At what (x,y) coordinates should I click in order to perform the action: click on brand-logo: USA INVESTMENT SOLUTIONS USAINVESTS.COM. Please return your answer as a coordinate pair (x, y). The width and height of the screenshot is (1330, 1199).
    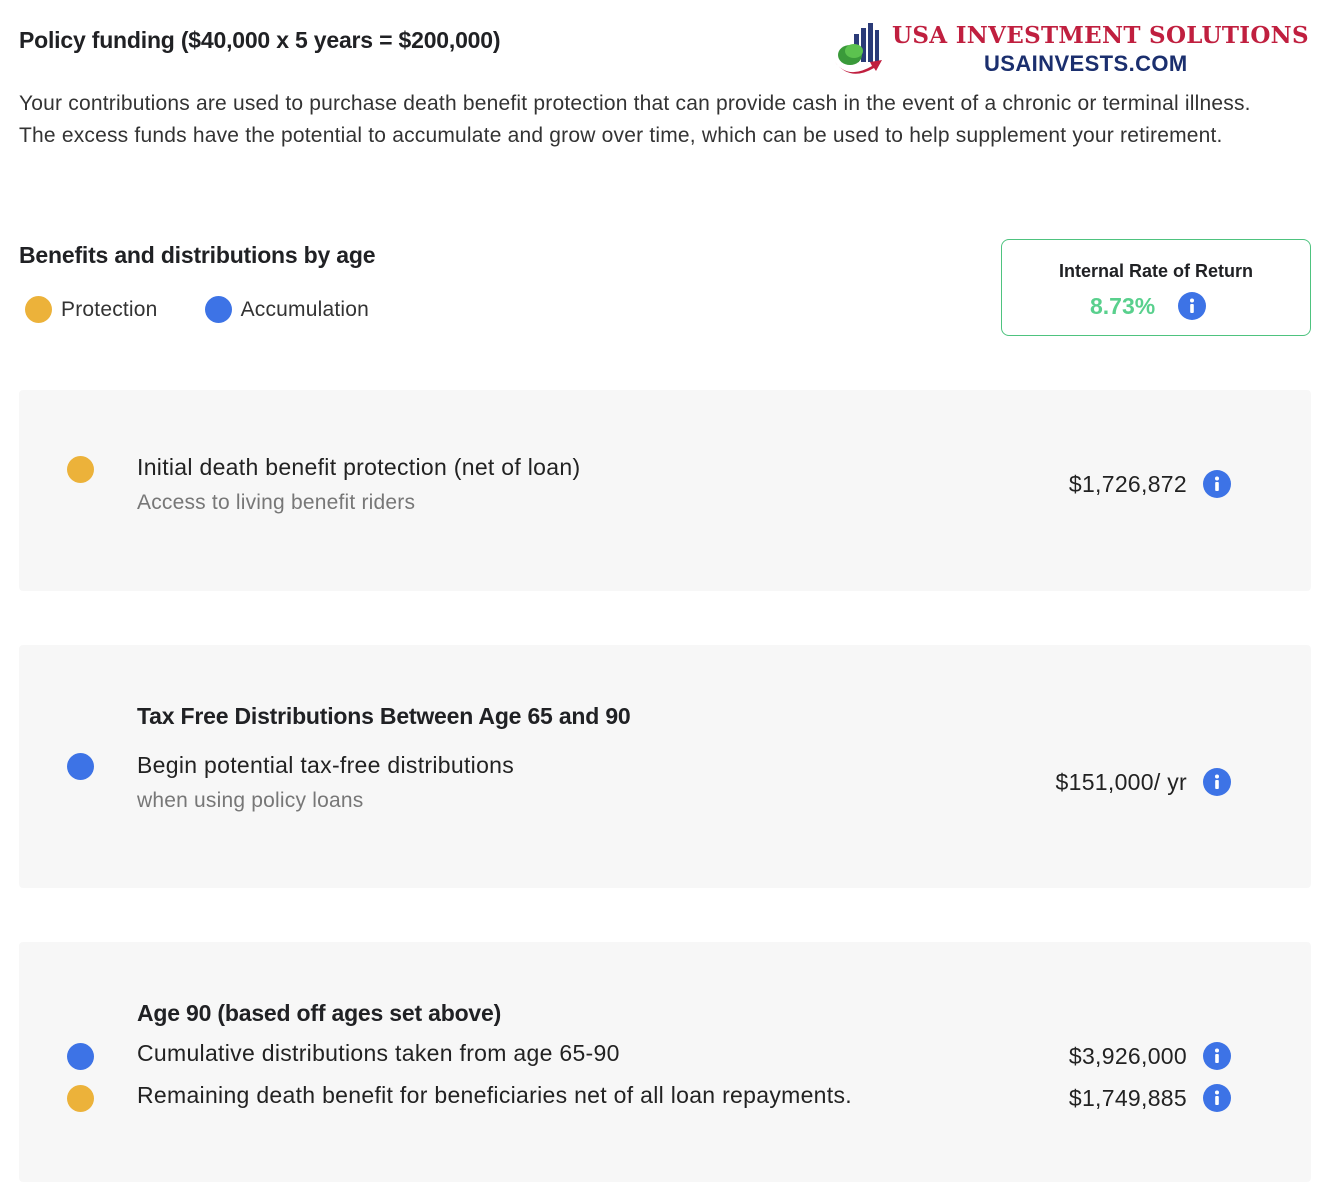
    Looking at the image, I should click on (1069, 50).